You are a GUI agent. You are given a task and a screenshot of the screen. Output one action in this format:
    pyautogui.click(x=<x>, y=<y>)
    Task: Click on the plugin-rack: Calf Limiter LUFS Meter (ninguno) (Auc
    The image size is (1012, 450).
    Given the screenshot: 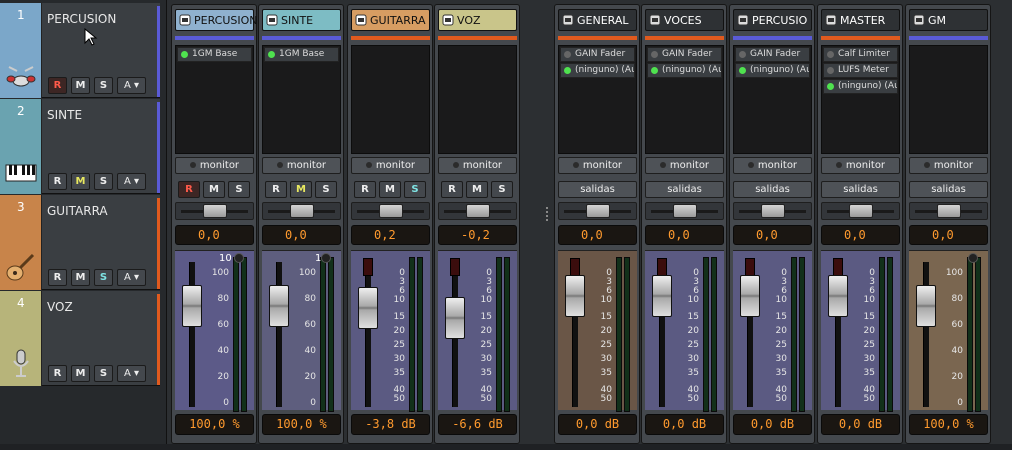 What is the action you would take?
    pyautogui.click(x=860, y=99)
    